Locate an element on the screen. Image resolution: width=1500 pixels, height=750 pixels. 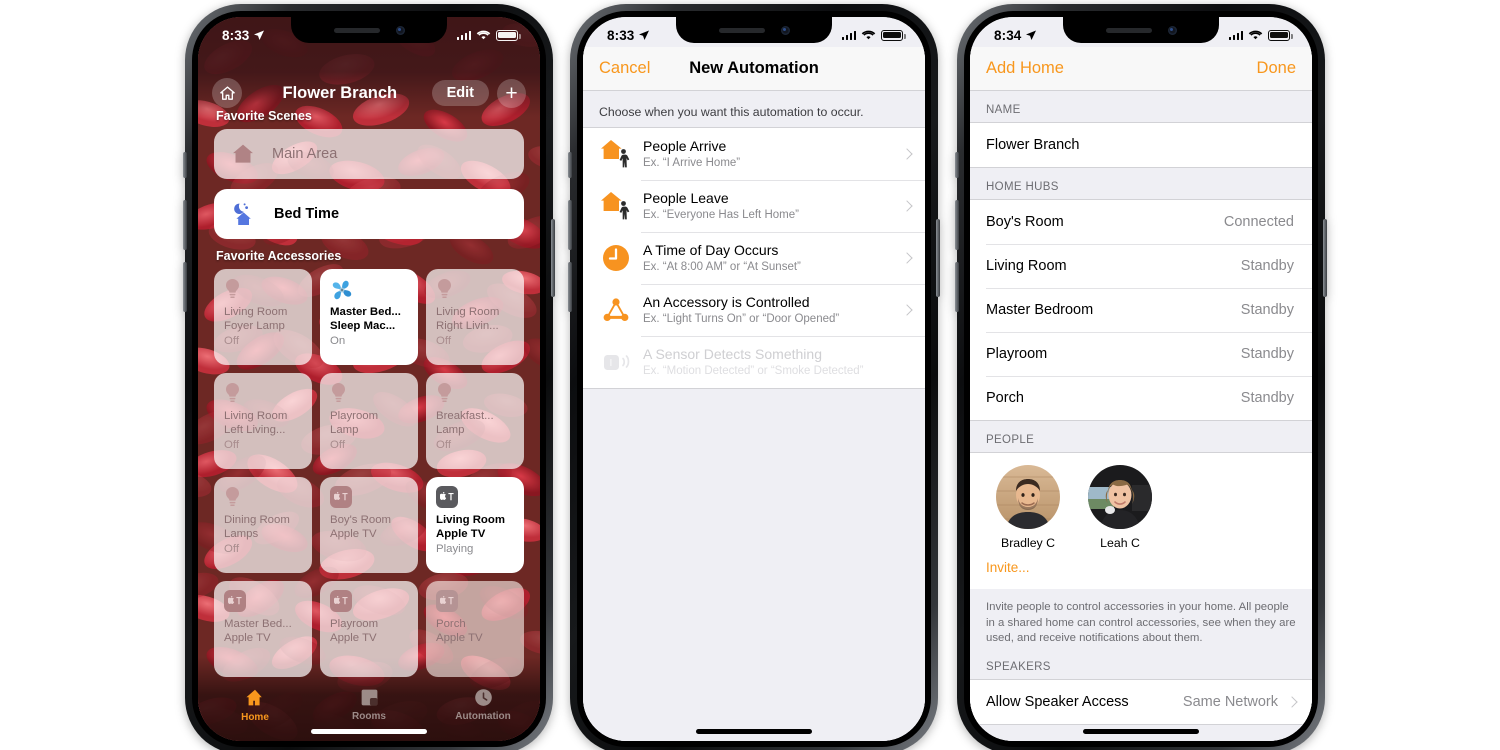
person: Bradley C is located at coordinates (1028, 507).